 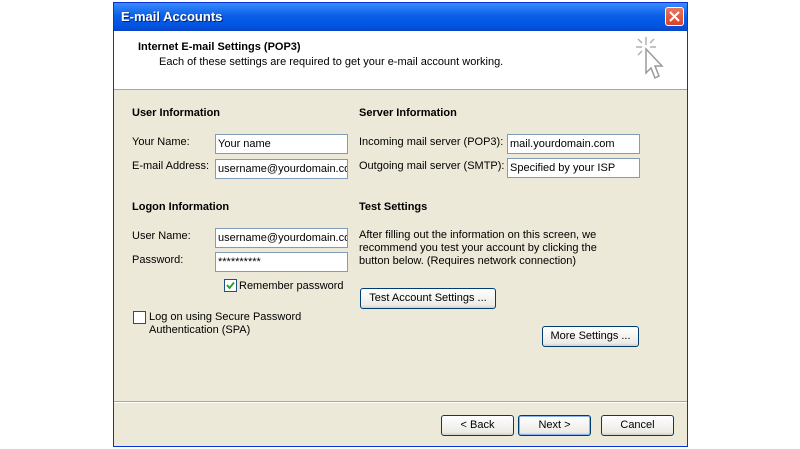 I want to click on close-icon, so click(x=674, y=16).